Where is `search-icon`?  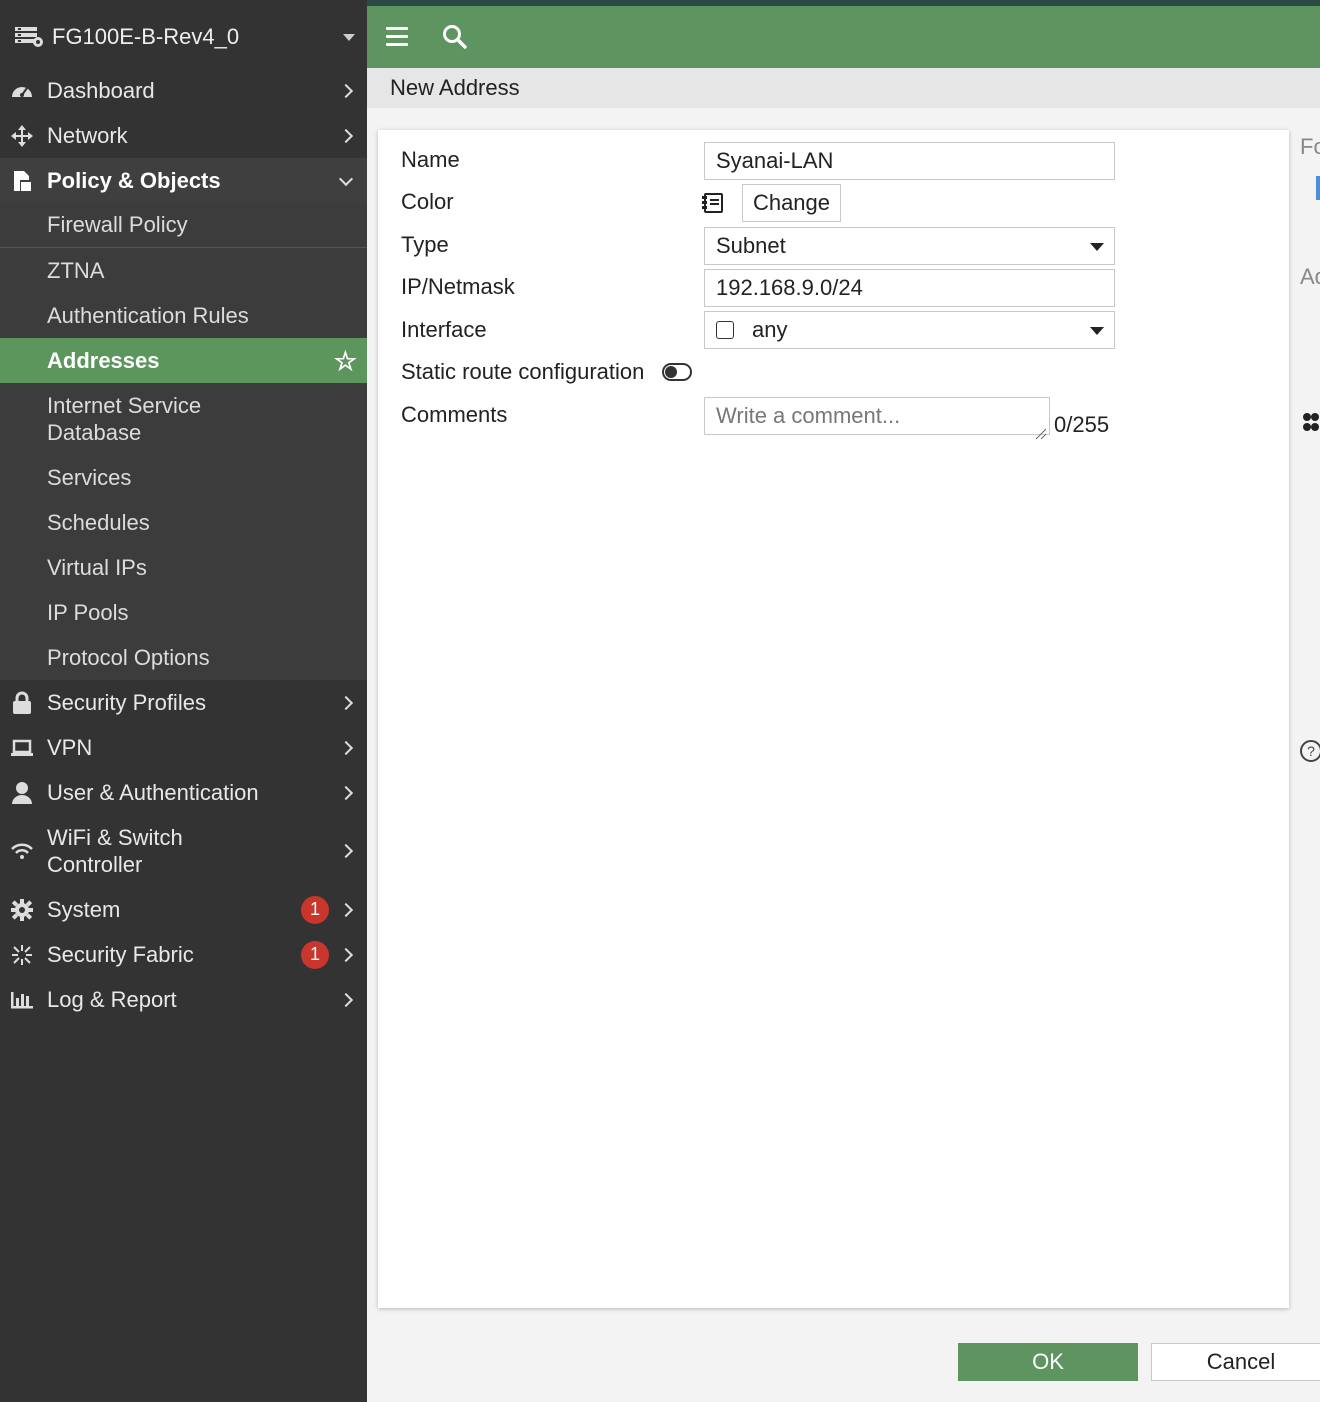 search-icon is located at coordinates (455, 37).